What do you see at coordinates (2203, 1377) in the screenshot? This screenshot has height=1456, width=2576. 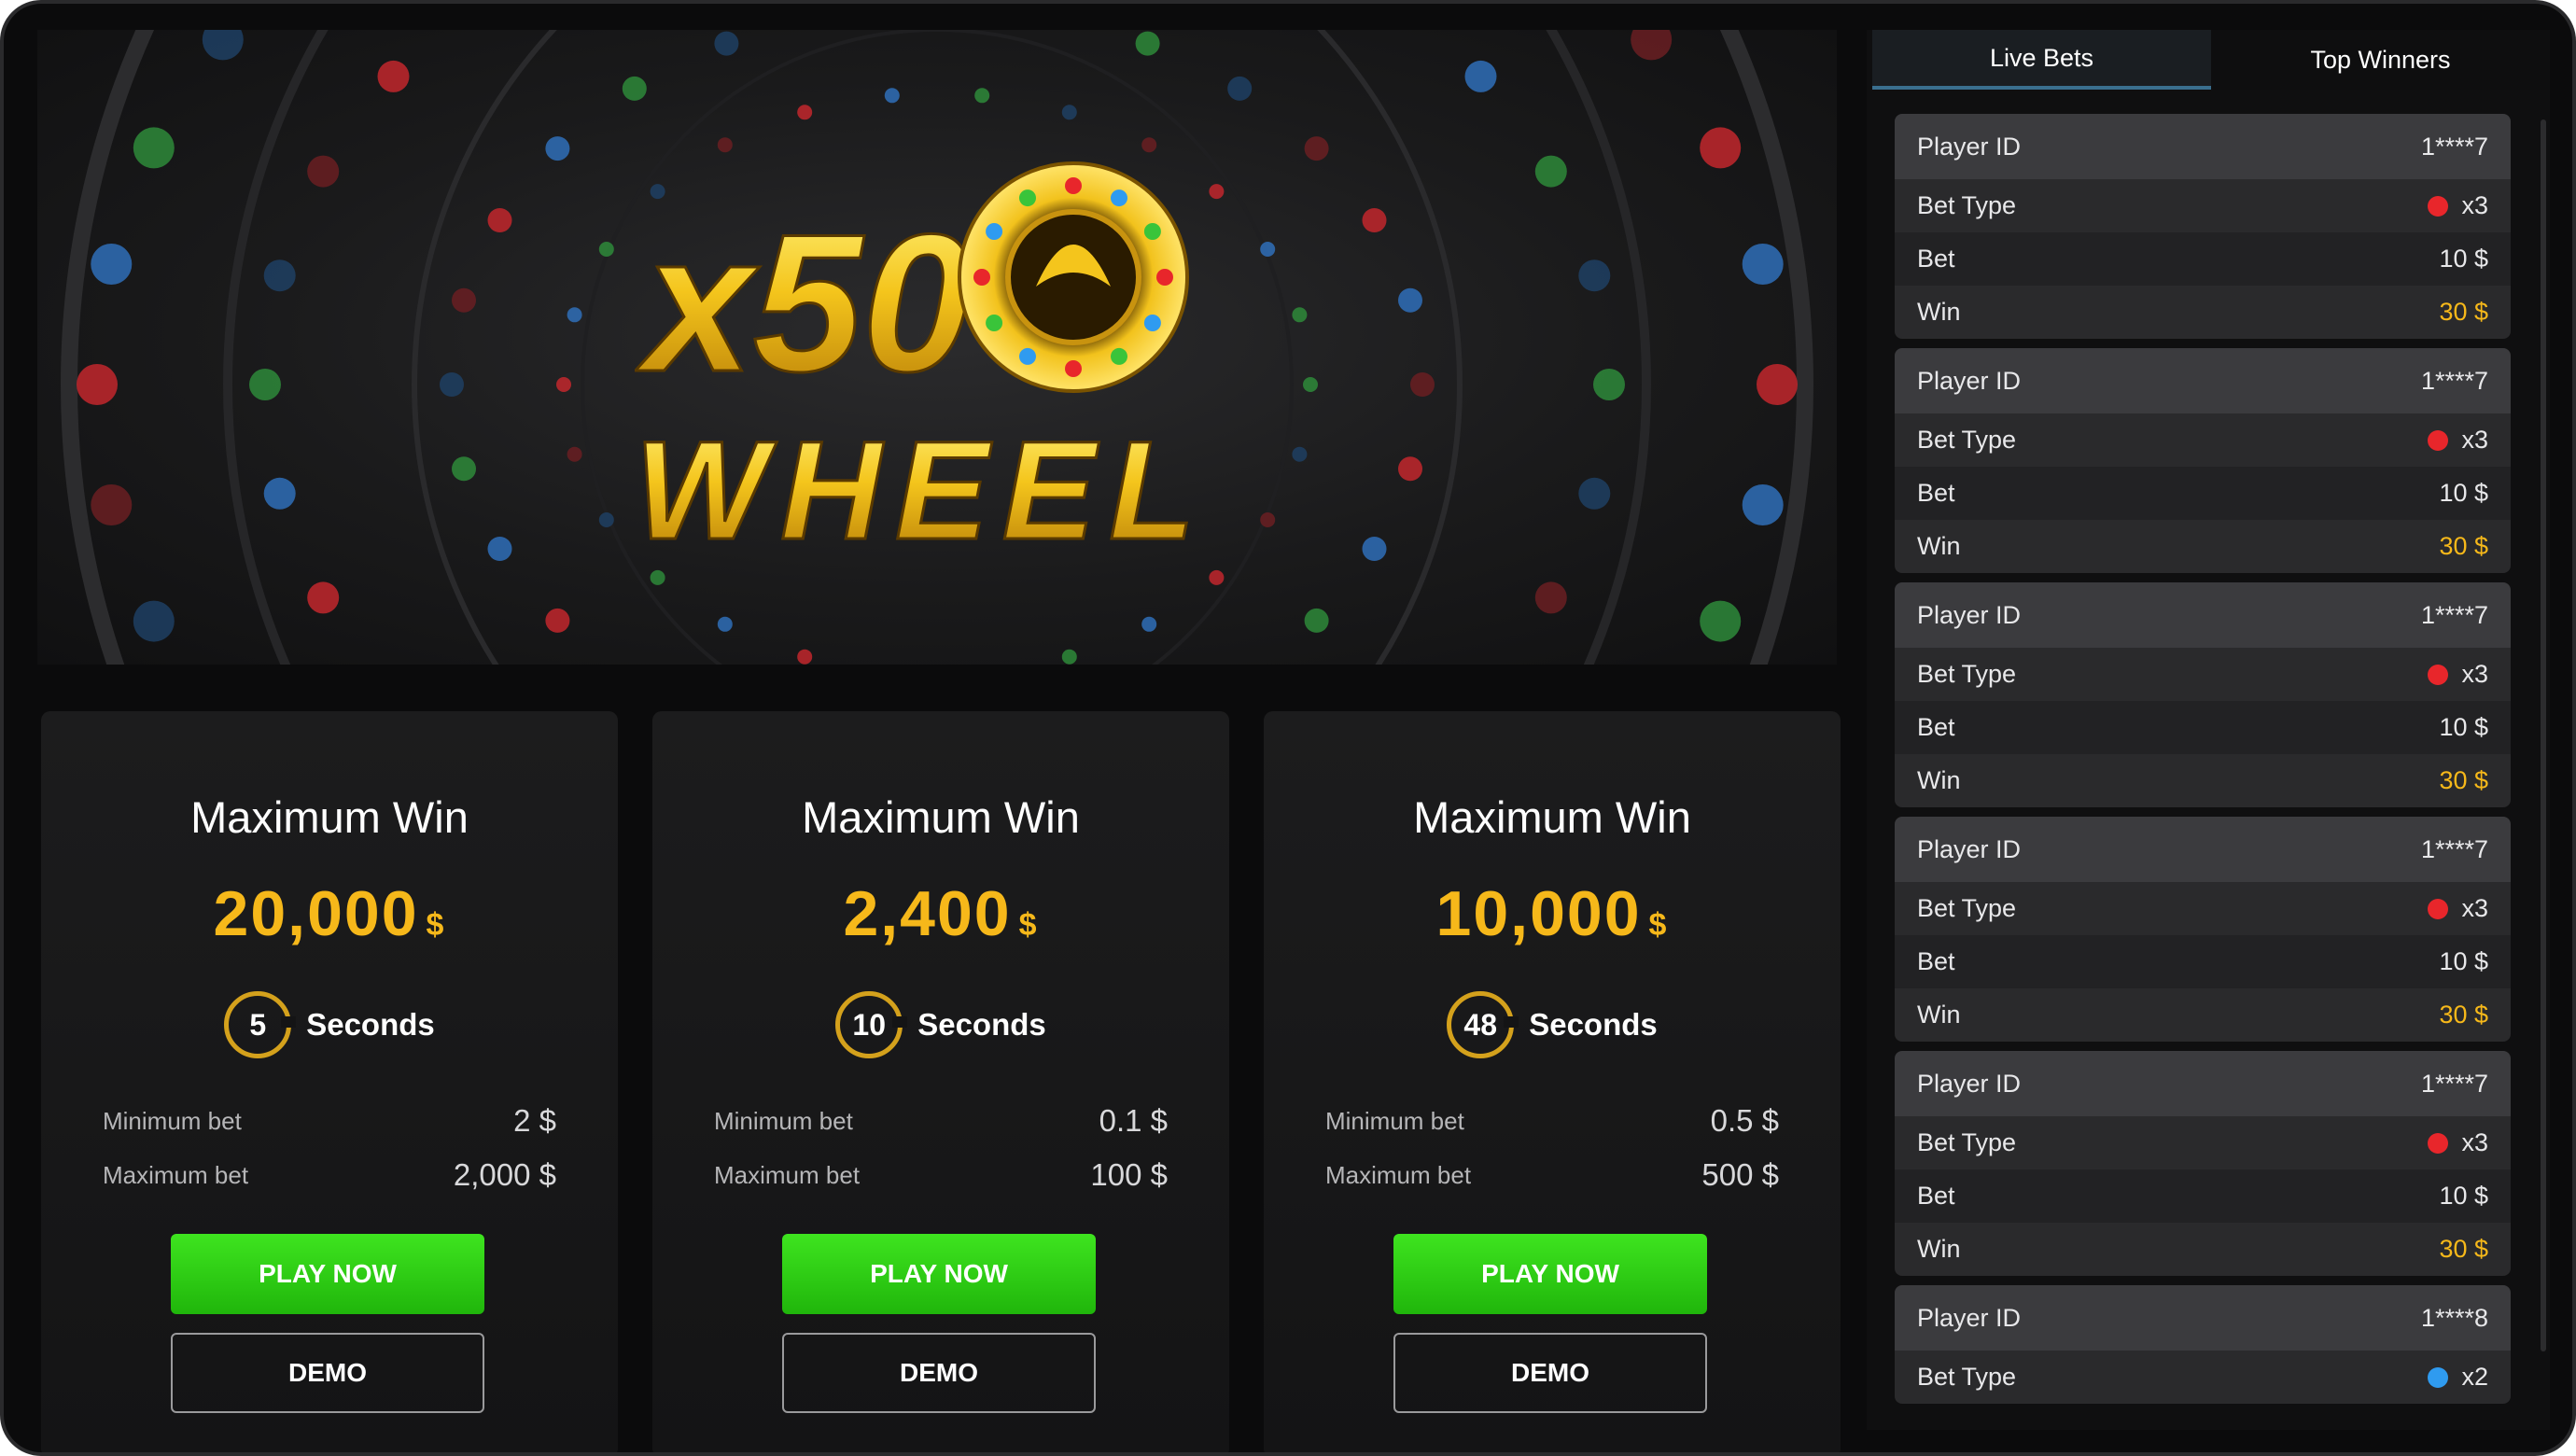 I see `bet-type-row: Bet Type x2` at bounding box center [2203, 1377].